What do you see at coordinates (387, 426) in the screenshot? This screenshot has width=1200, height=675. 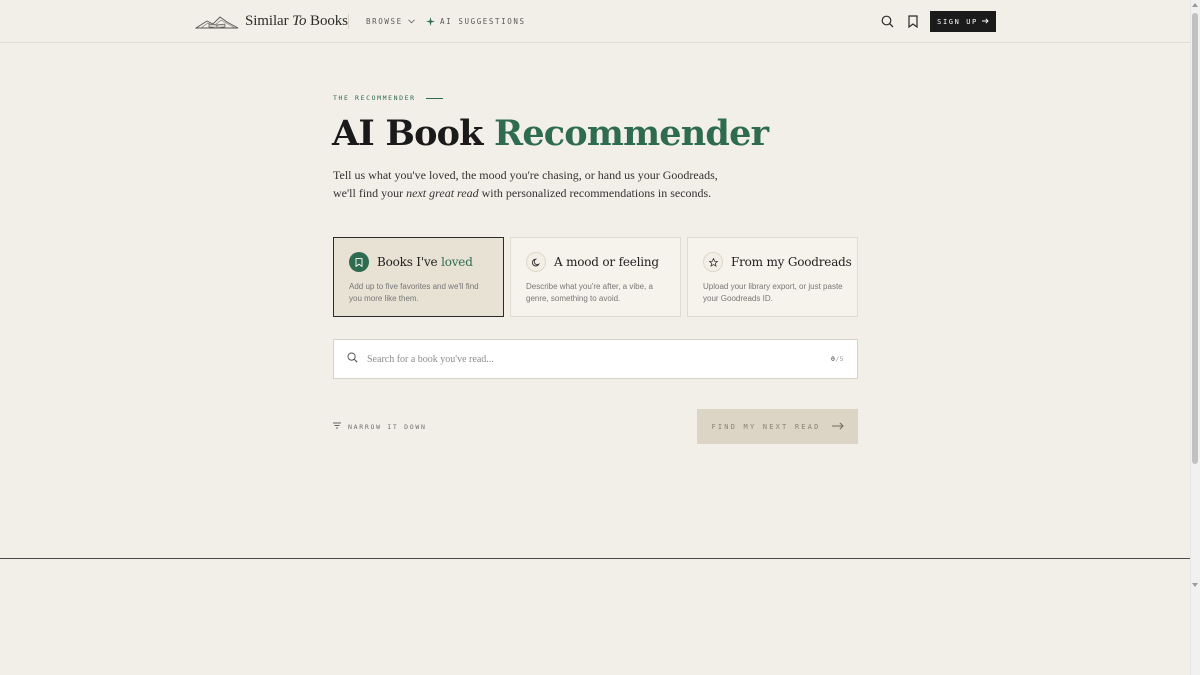 I see `narrow-label: NARROW IT DOWN` at bounding box center [387, 426].